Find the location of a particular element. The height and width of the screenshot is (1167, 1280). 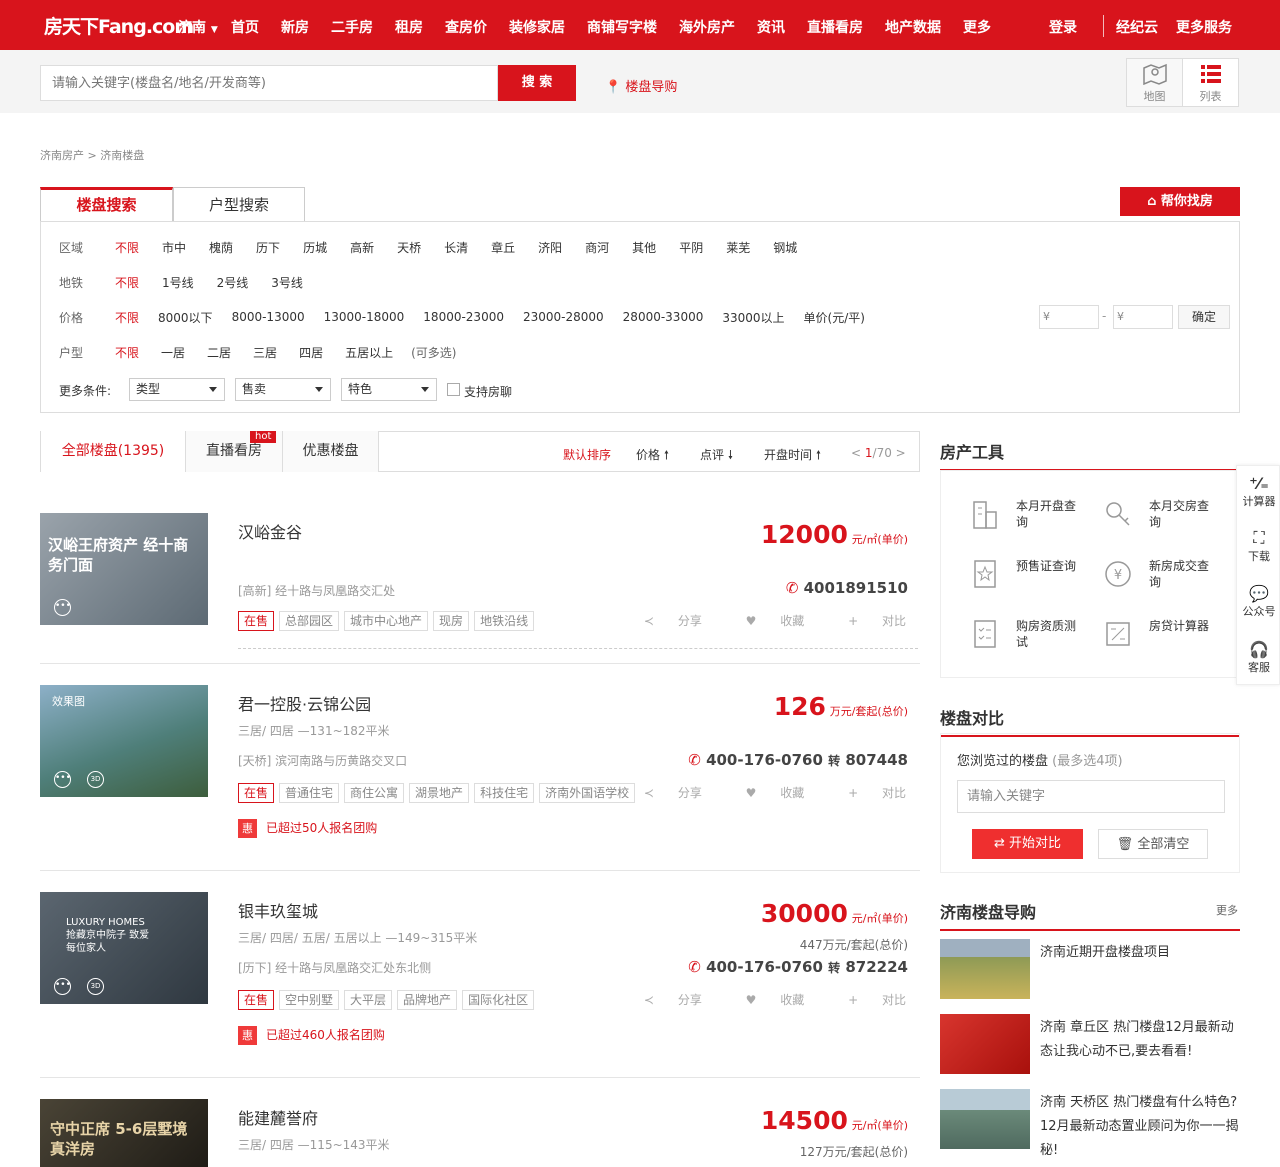

filter-option: 天桥 is located at coordinates (409, 247).